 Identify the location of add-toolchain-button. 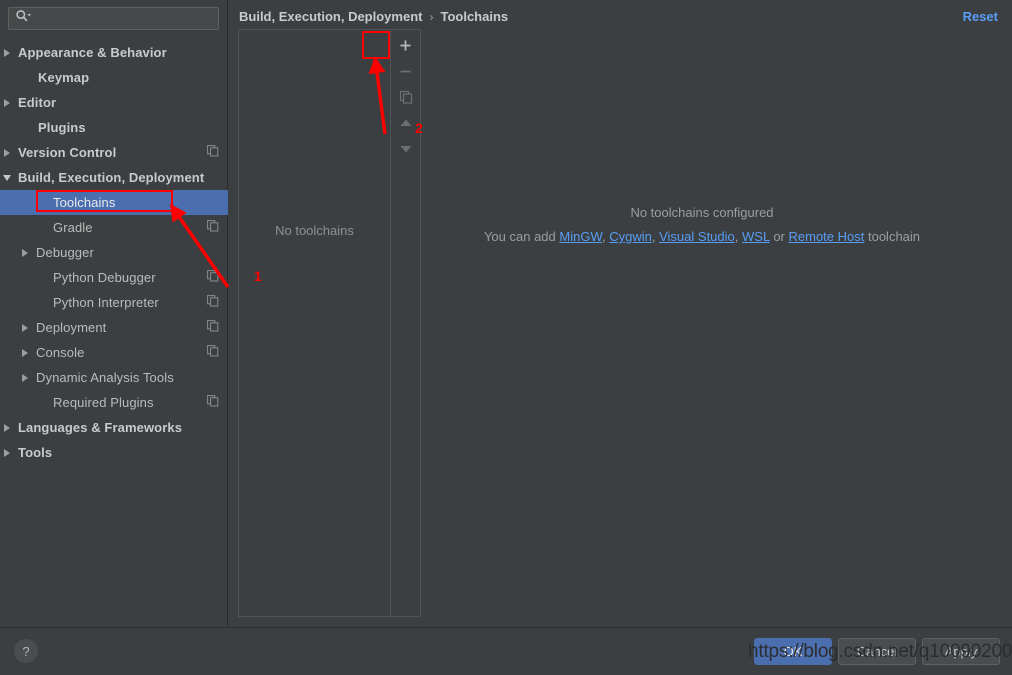
(406, 45).